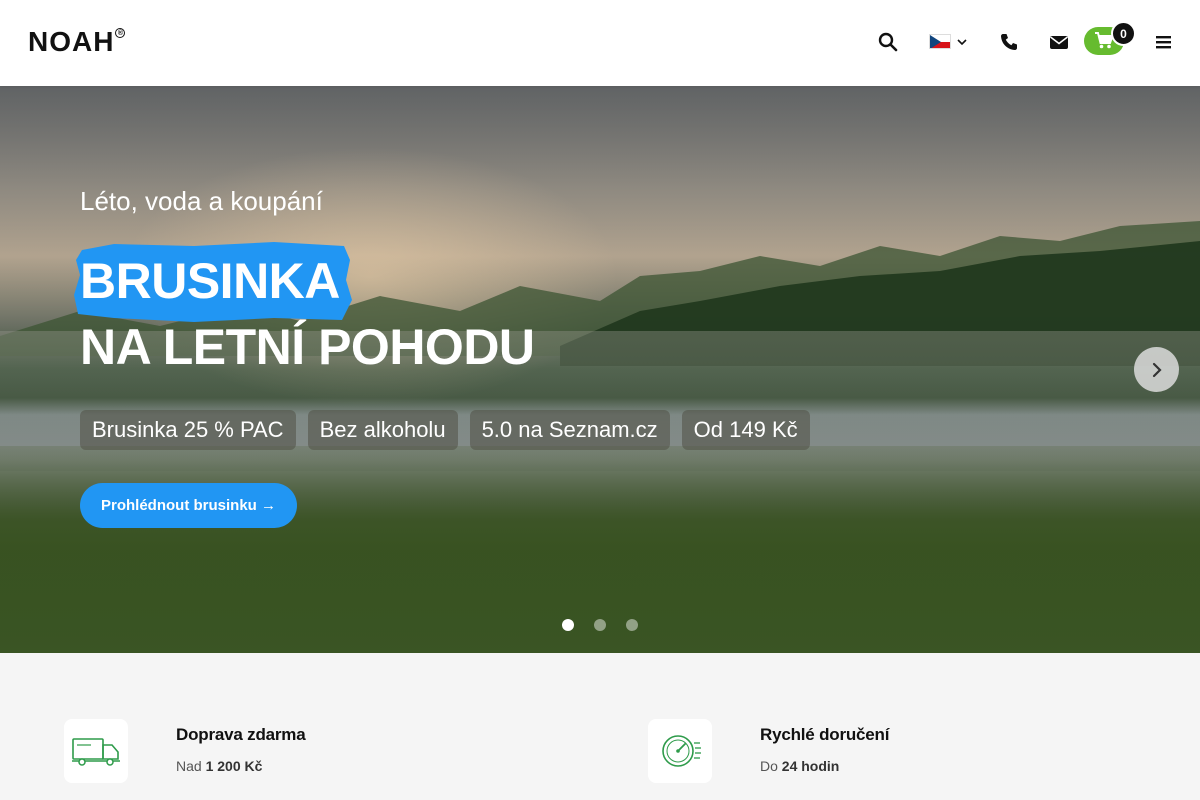 The image size is (1200, 800). What do you see at coordinates (307, 347) in the screenshot?
I see `hero-title: NA LETNÍ POHODU` at bounding box center [307, 347].